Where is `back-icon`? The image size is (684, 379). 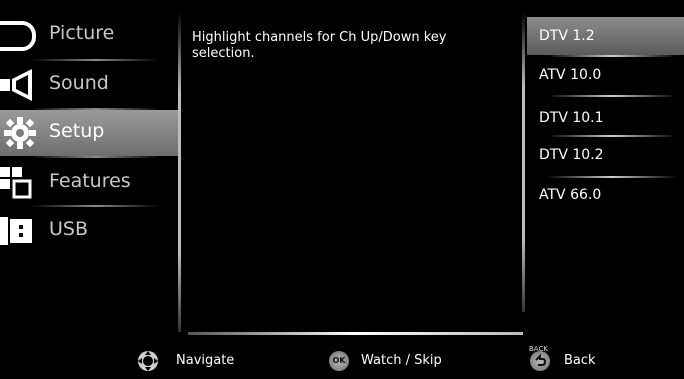
back-icon is located at coordinates (540, 361).